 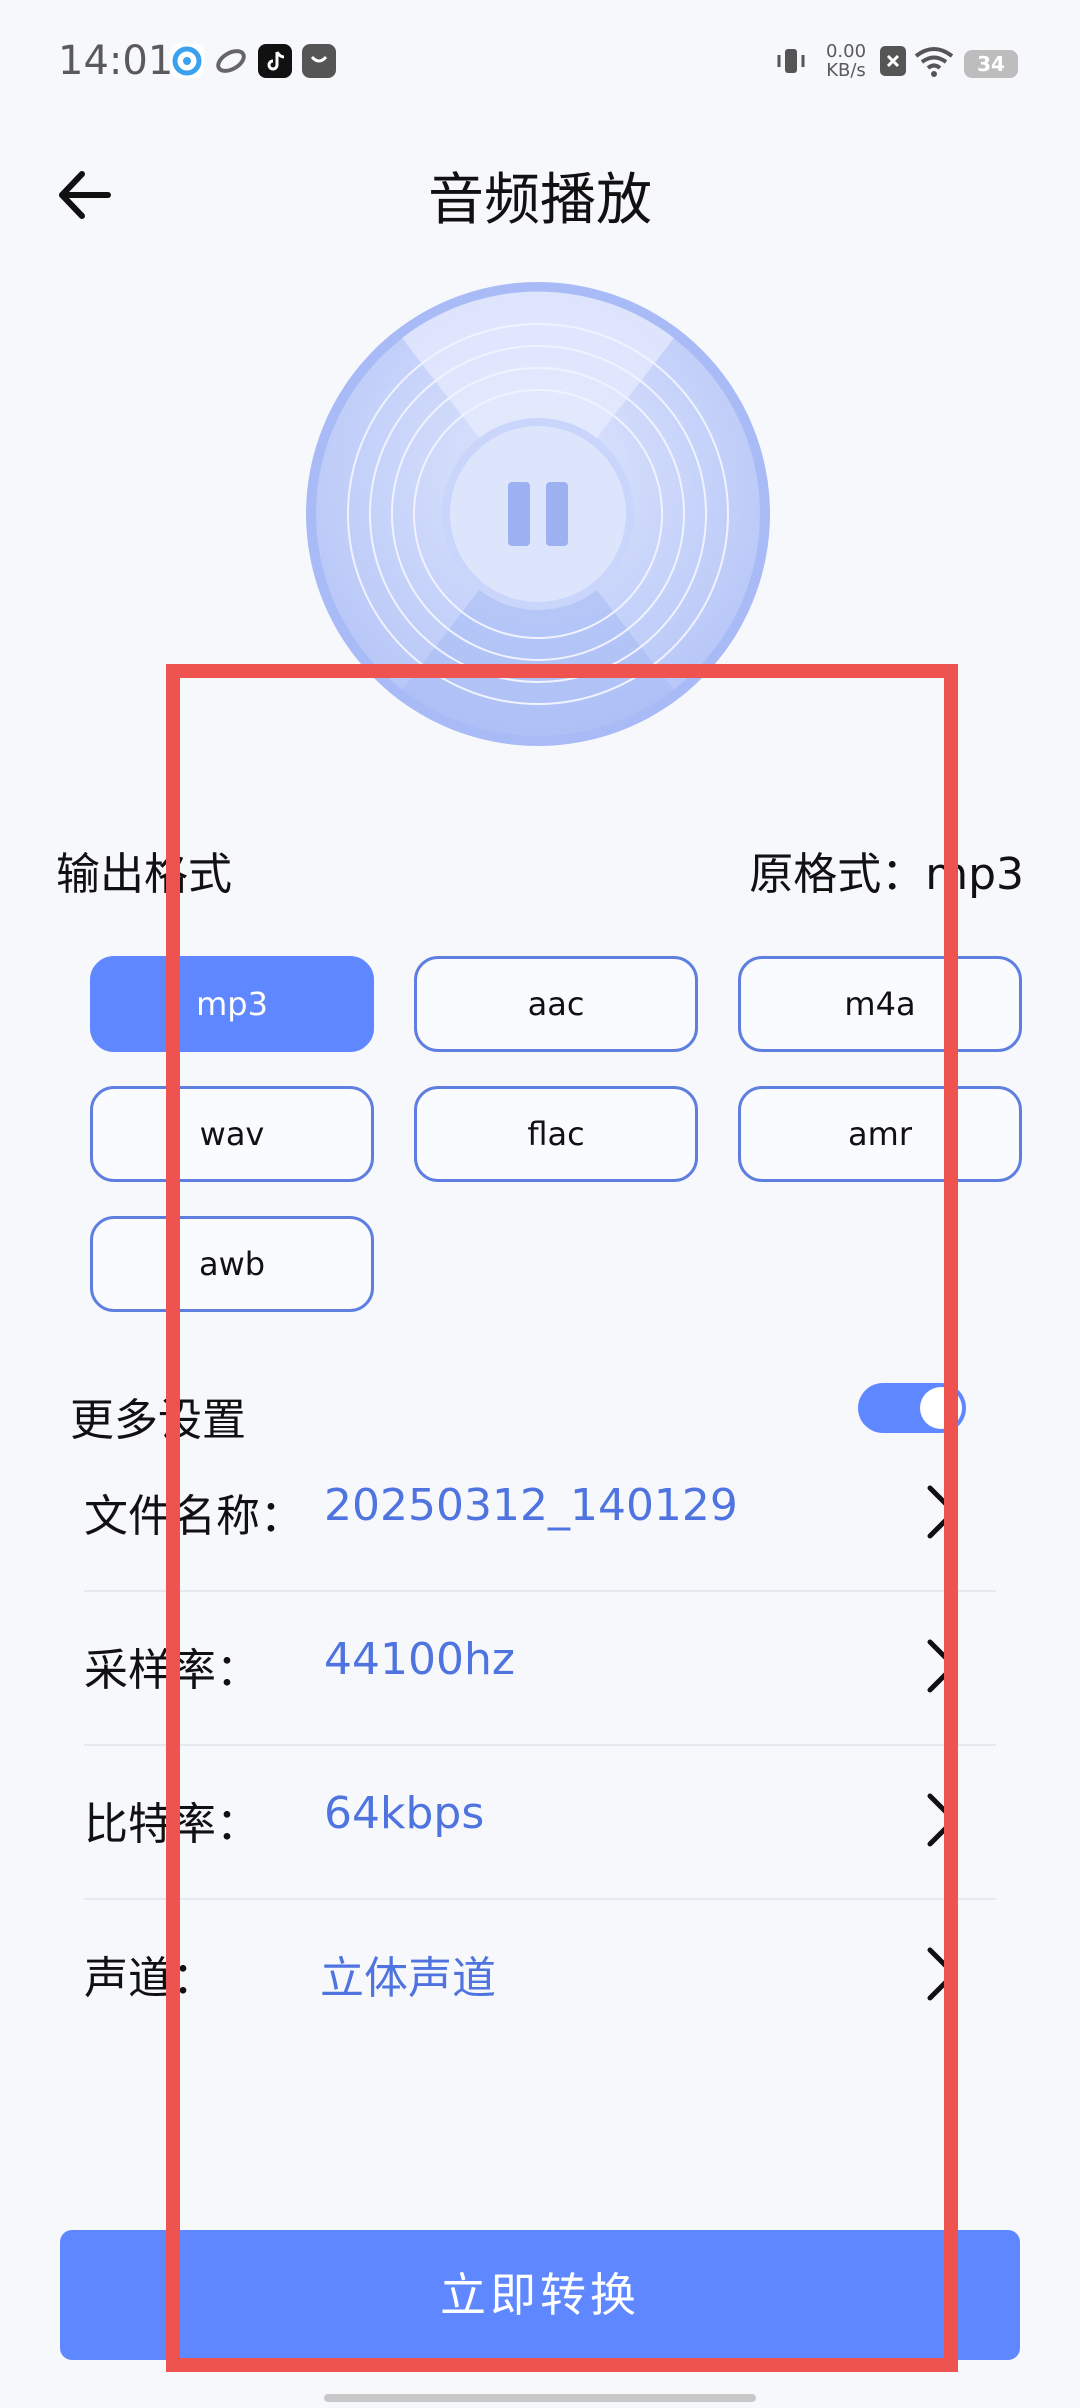 What do you see at coordinates (158, 1420) in the screenshot?
I see `more-settings-label: 更多设置` at bounding box center [158, 1420].